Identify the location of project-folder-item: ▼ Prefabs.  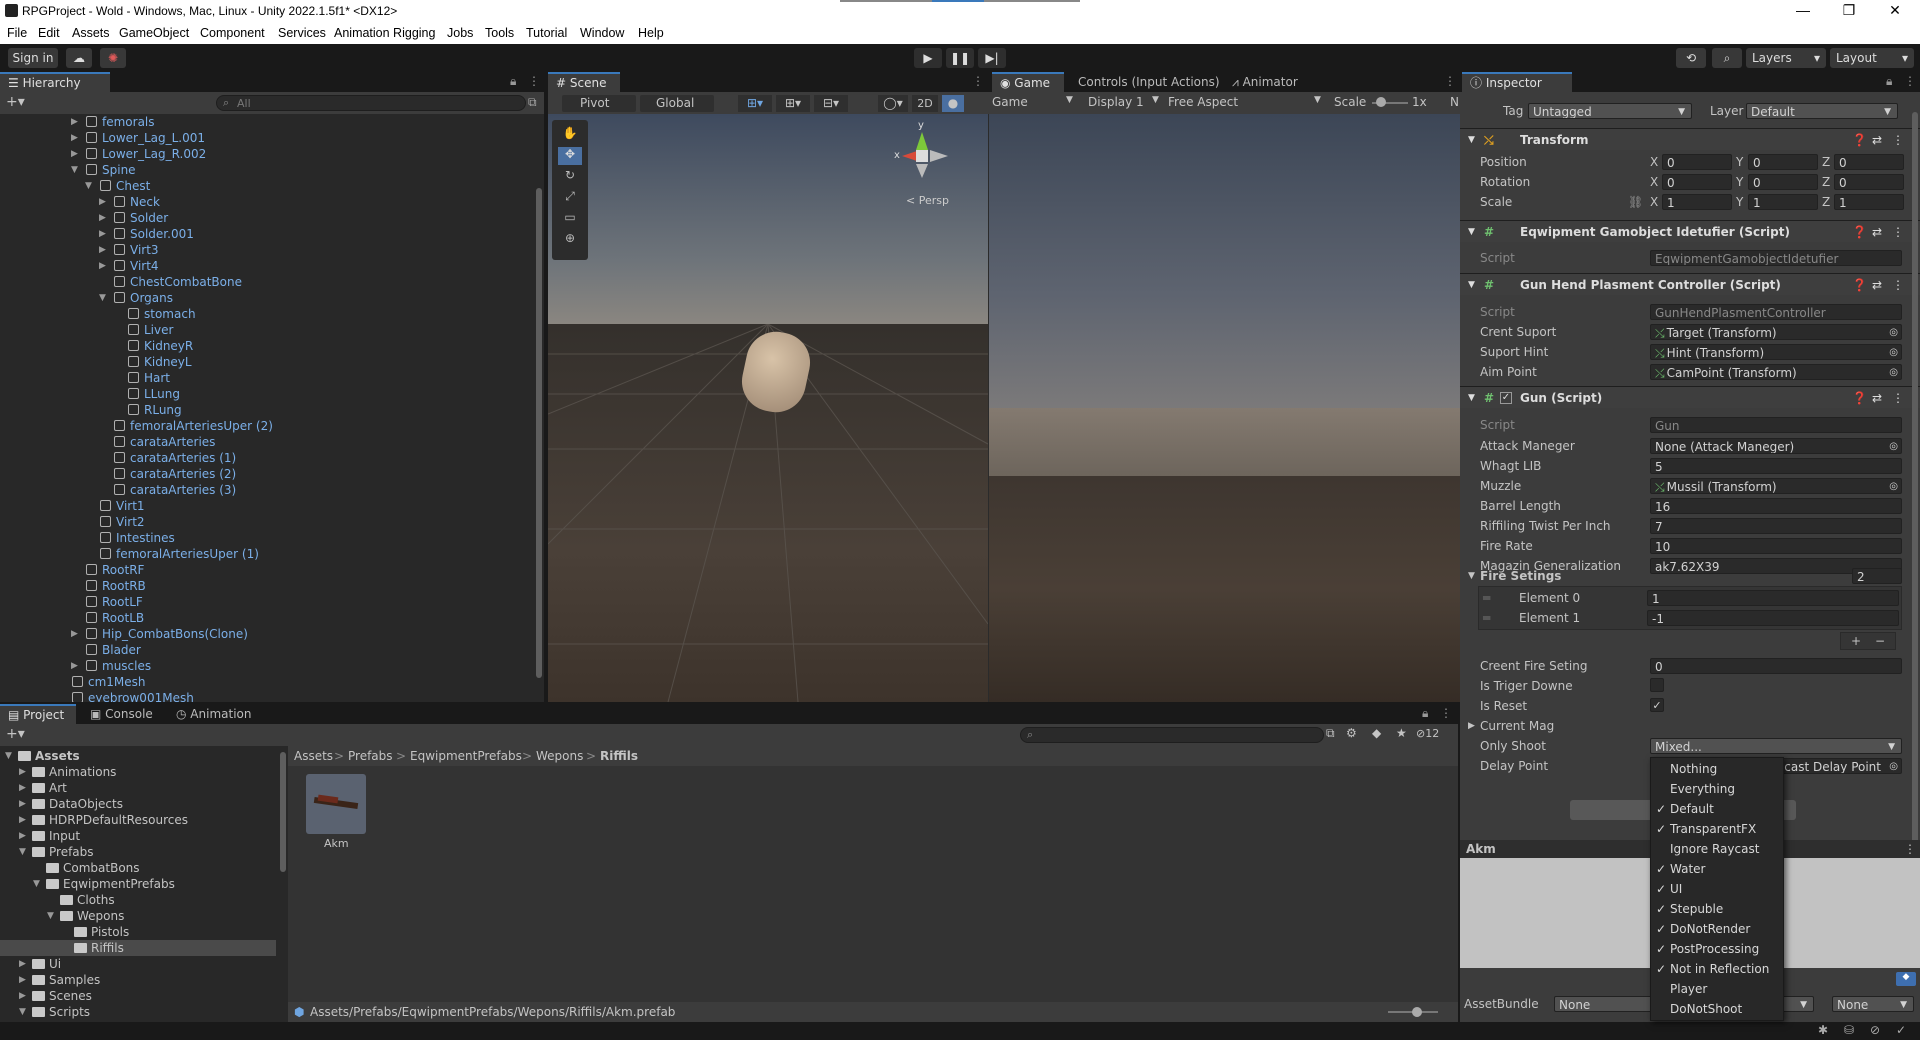
(138, 852).